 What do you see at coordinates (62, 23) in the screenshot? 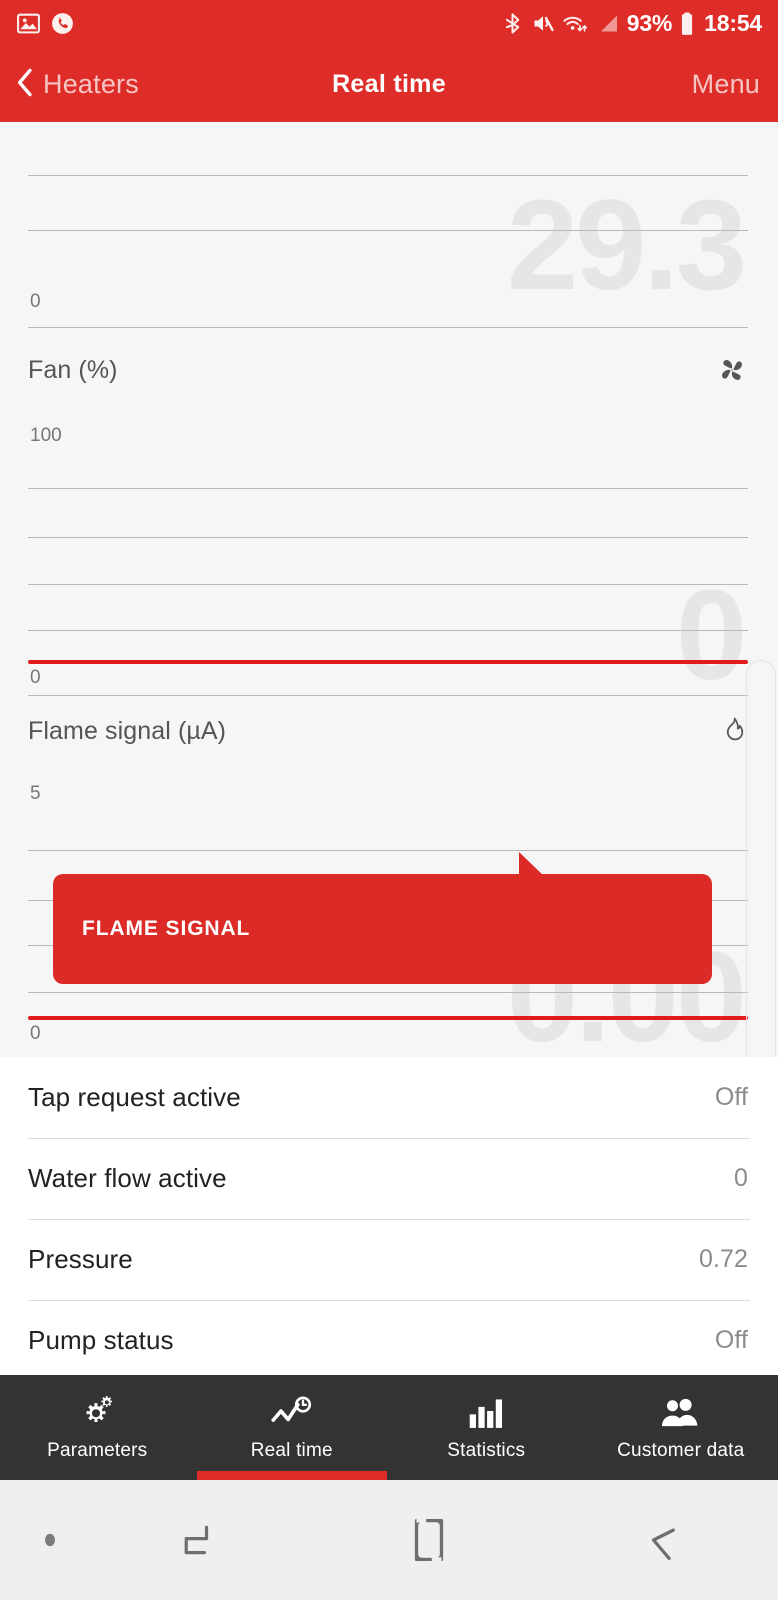
I see `call-icon` at bounding box center [62, 23].